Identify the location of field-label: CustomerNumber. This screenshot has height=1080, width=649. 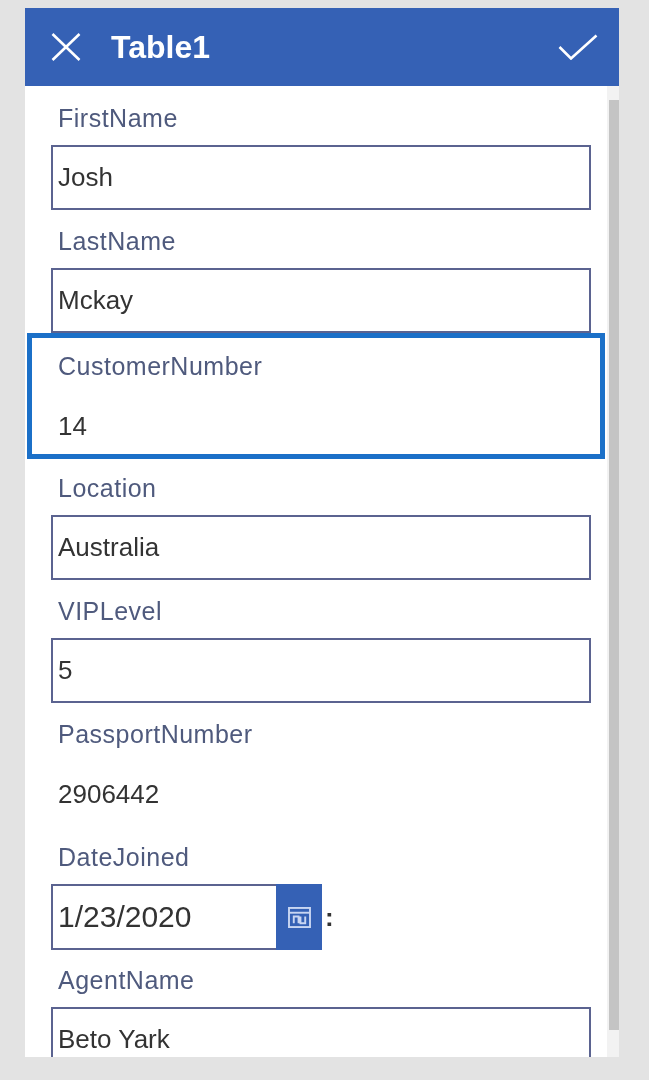
(160, 366).